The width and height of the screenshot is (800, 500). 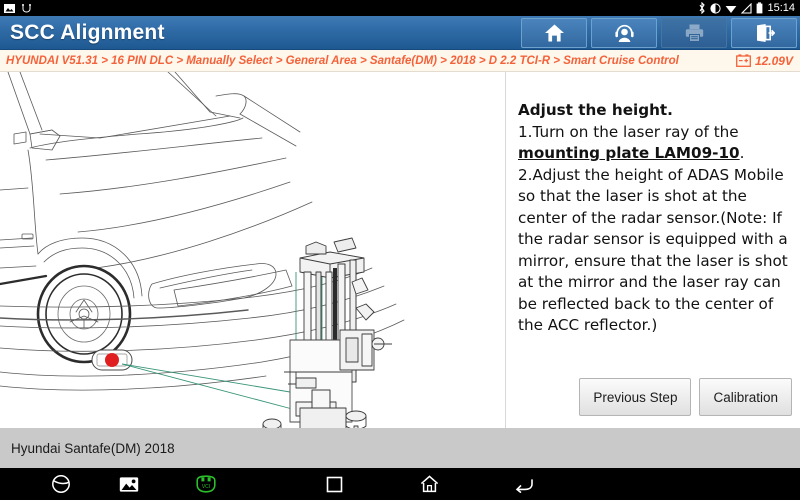 What do you see at coordinates (745, 397) in the screenshot?
I see `calibration-button: Calibration` at bounding box center [745, 397].